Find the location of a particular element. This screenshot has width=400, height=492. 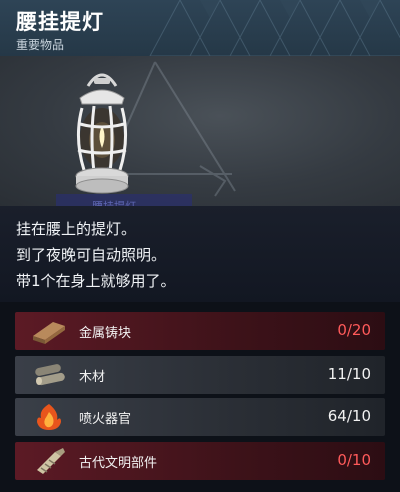

material-name: 金属铸块 is located at coordinates (105, 333).